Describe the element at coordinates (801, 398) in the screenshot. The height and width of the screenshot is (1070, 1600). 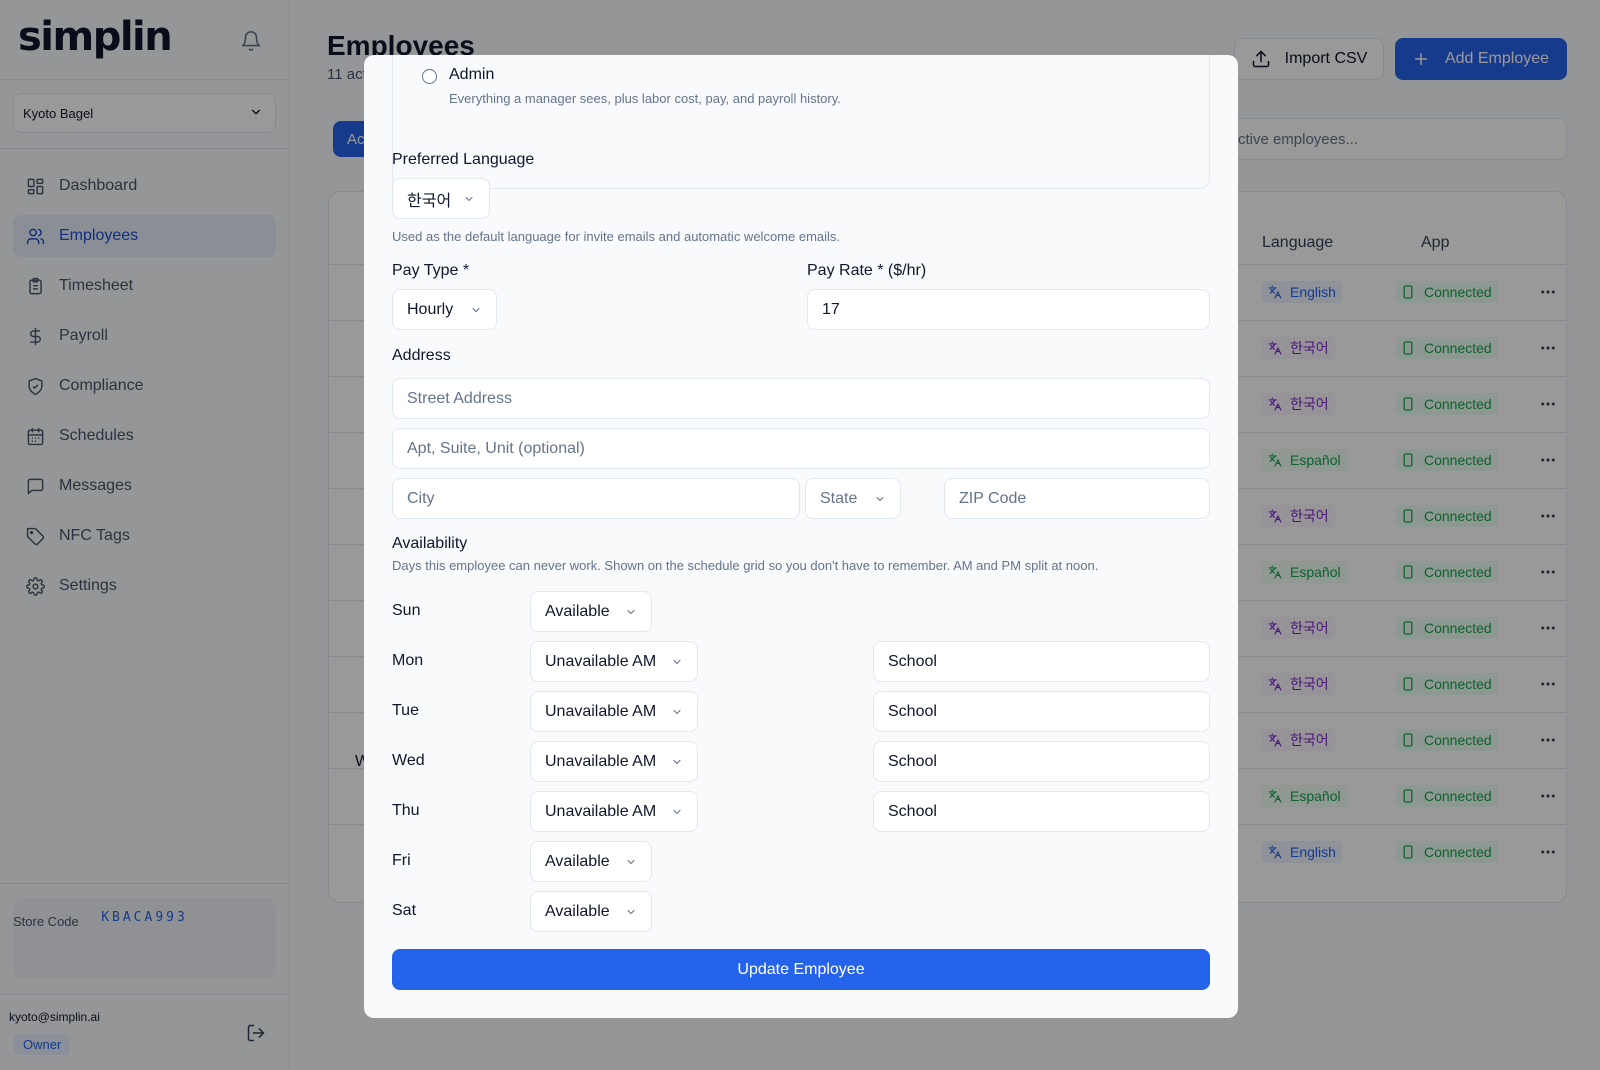
I see `street-address-input: Street Address` at that location.